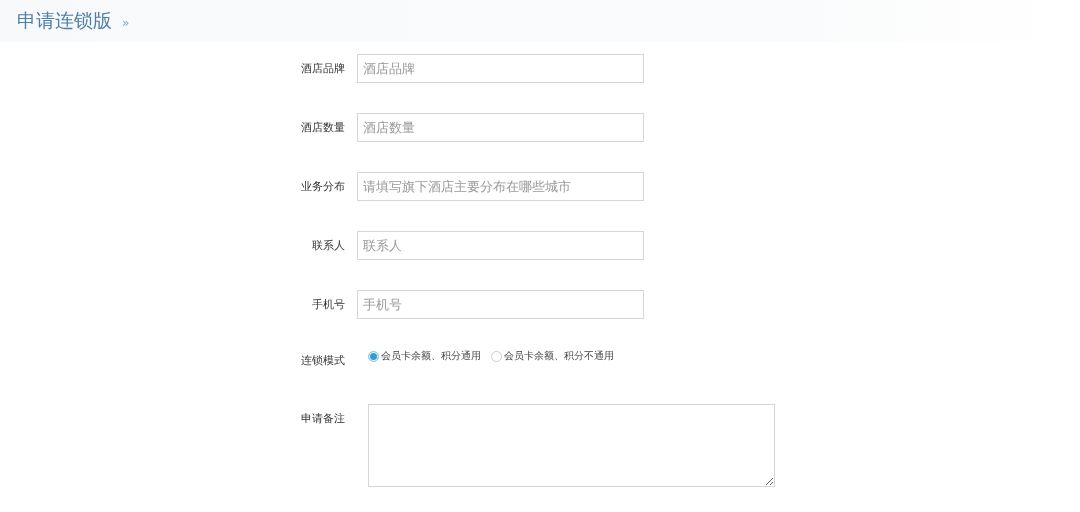 The height and width of the screenshot is (512, 1080). Describe the element at coordinates (500, 186) in the screenshot. I see `input-field: 请填写旗下酒店主要分布在哪些城市` at that location.